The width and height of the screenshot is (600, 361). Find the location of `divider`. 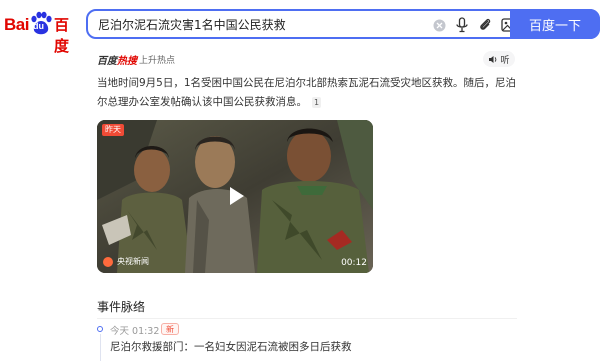

divider is located at coordinates (307, 318).